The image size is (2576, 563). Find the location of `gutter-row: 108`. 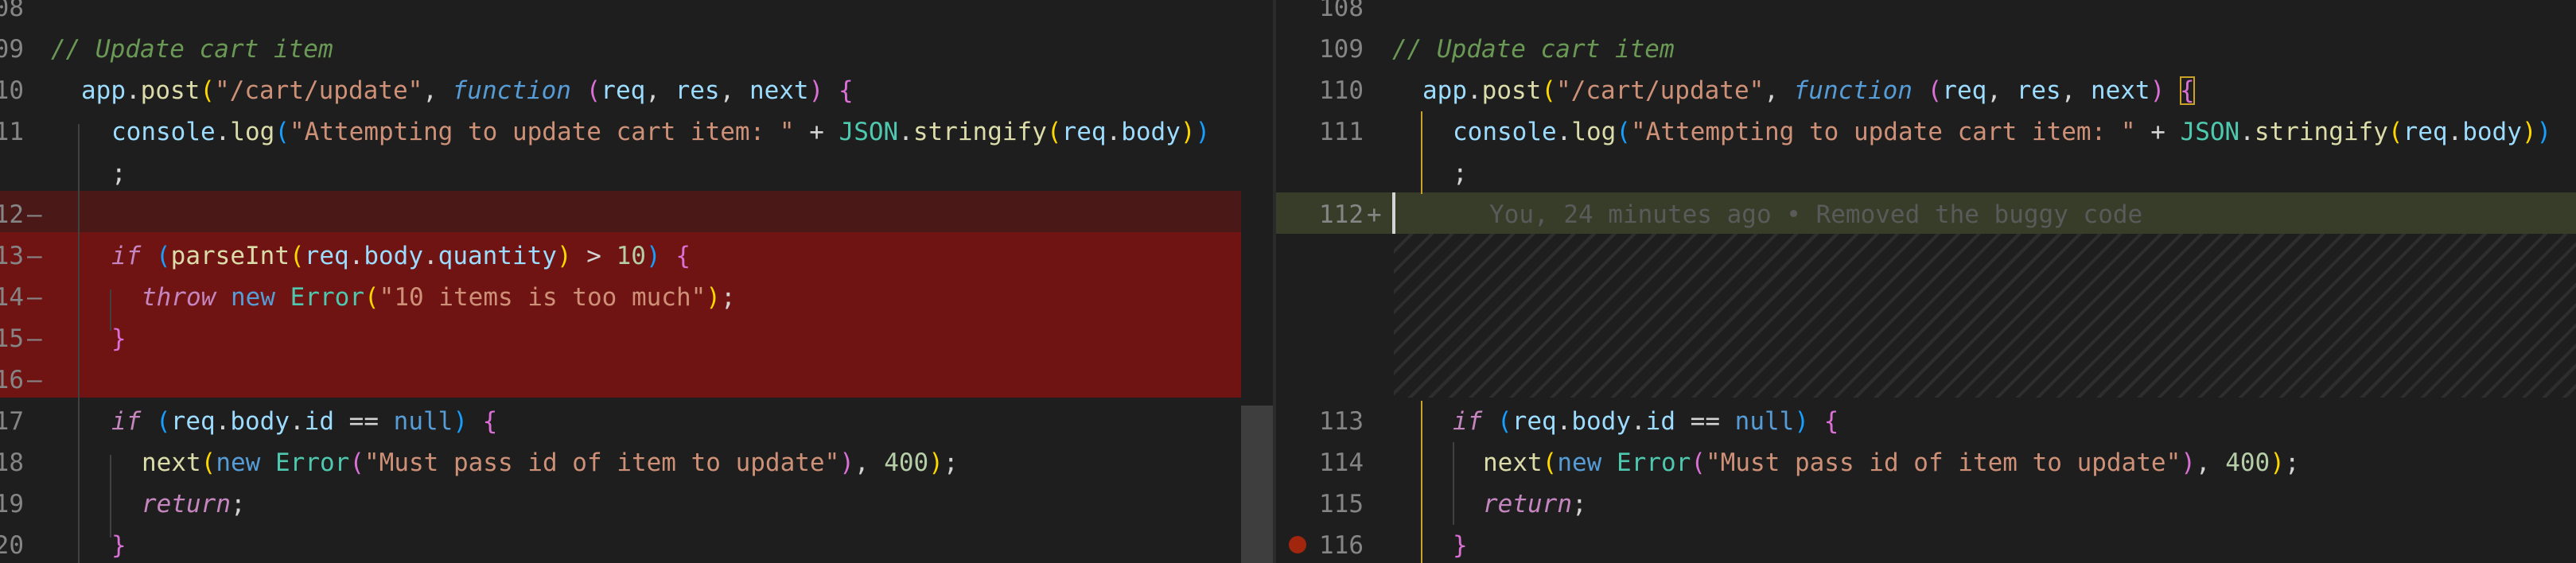

gutter-row: 108 is located at coordinates (1926, 15).